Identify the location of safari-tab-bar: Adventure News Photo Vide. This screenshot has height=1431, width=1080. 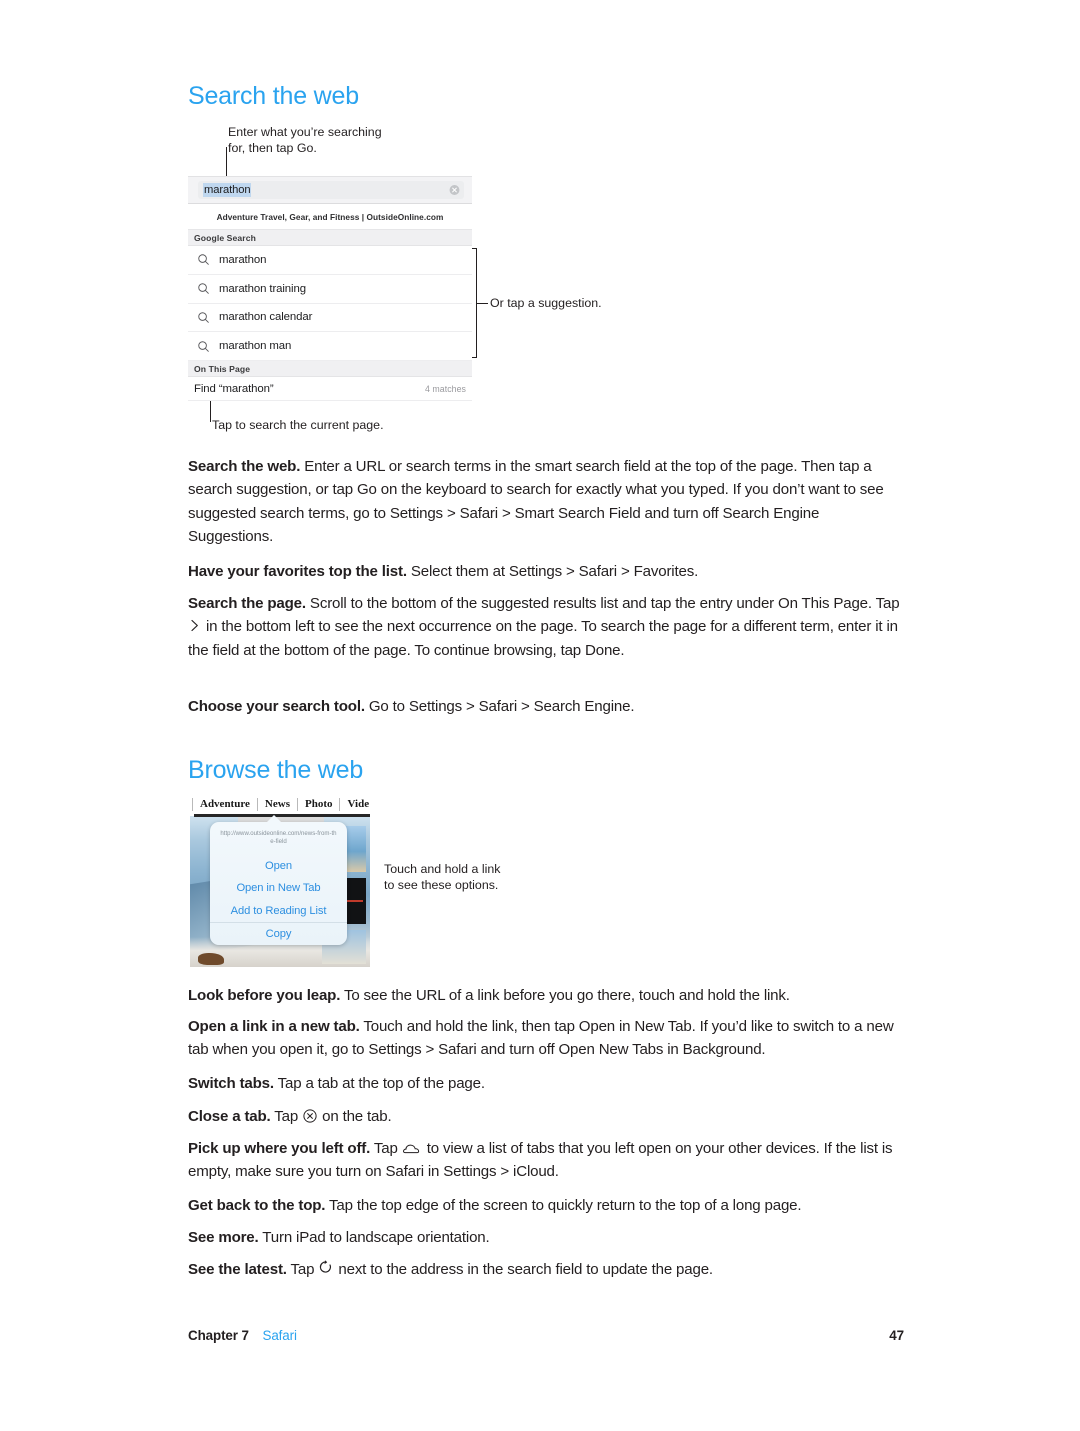
(280, 804).